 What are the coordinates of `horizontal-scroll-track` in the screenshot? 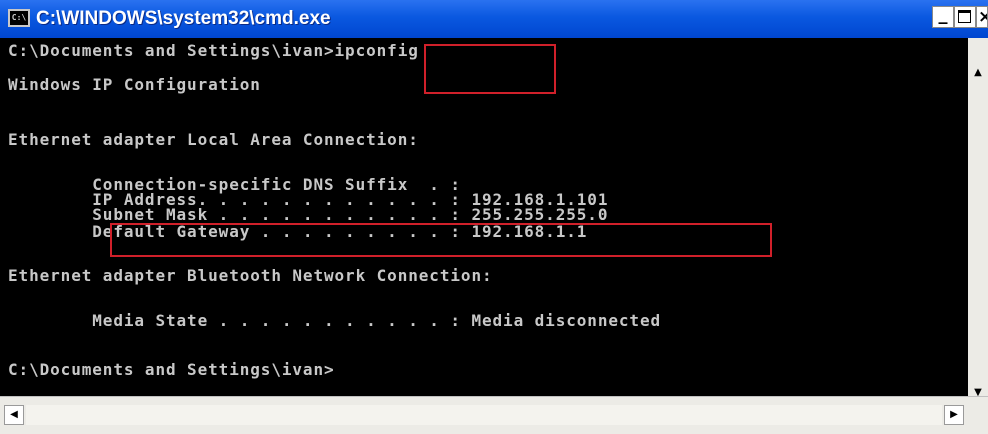 It's located at (484, 415).